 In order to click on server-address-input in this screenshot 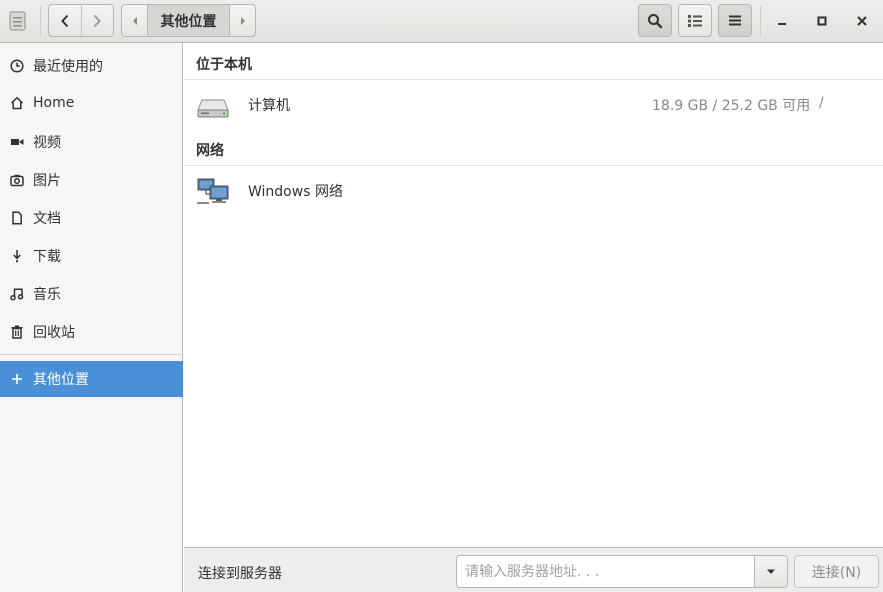, I will do `click(605, 571)`.